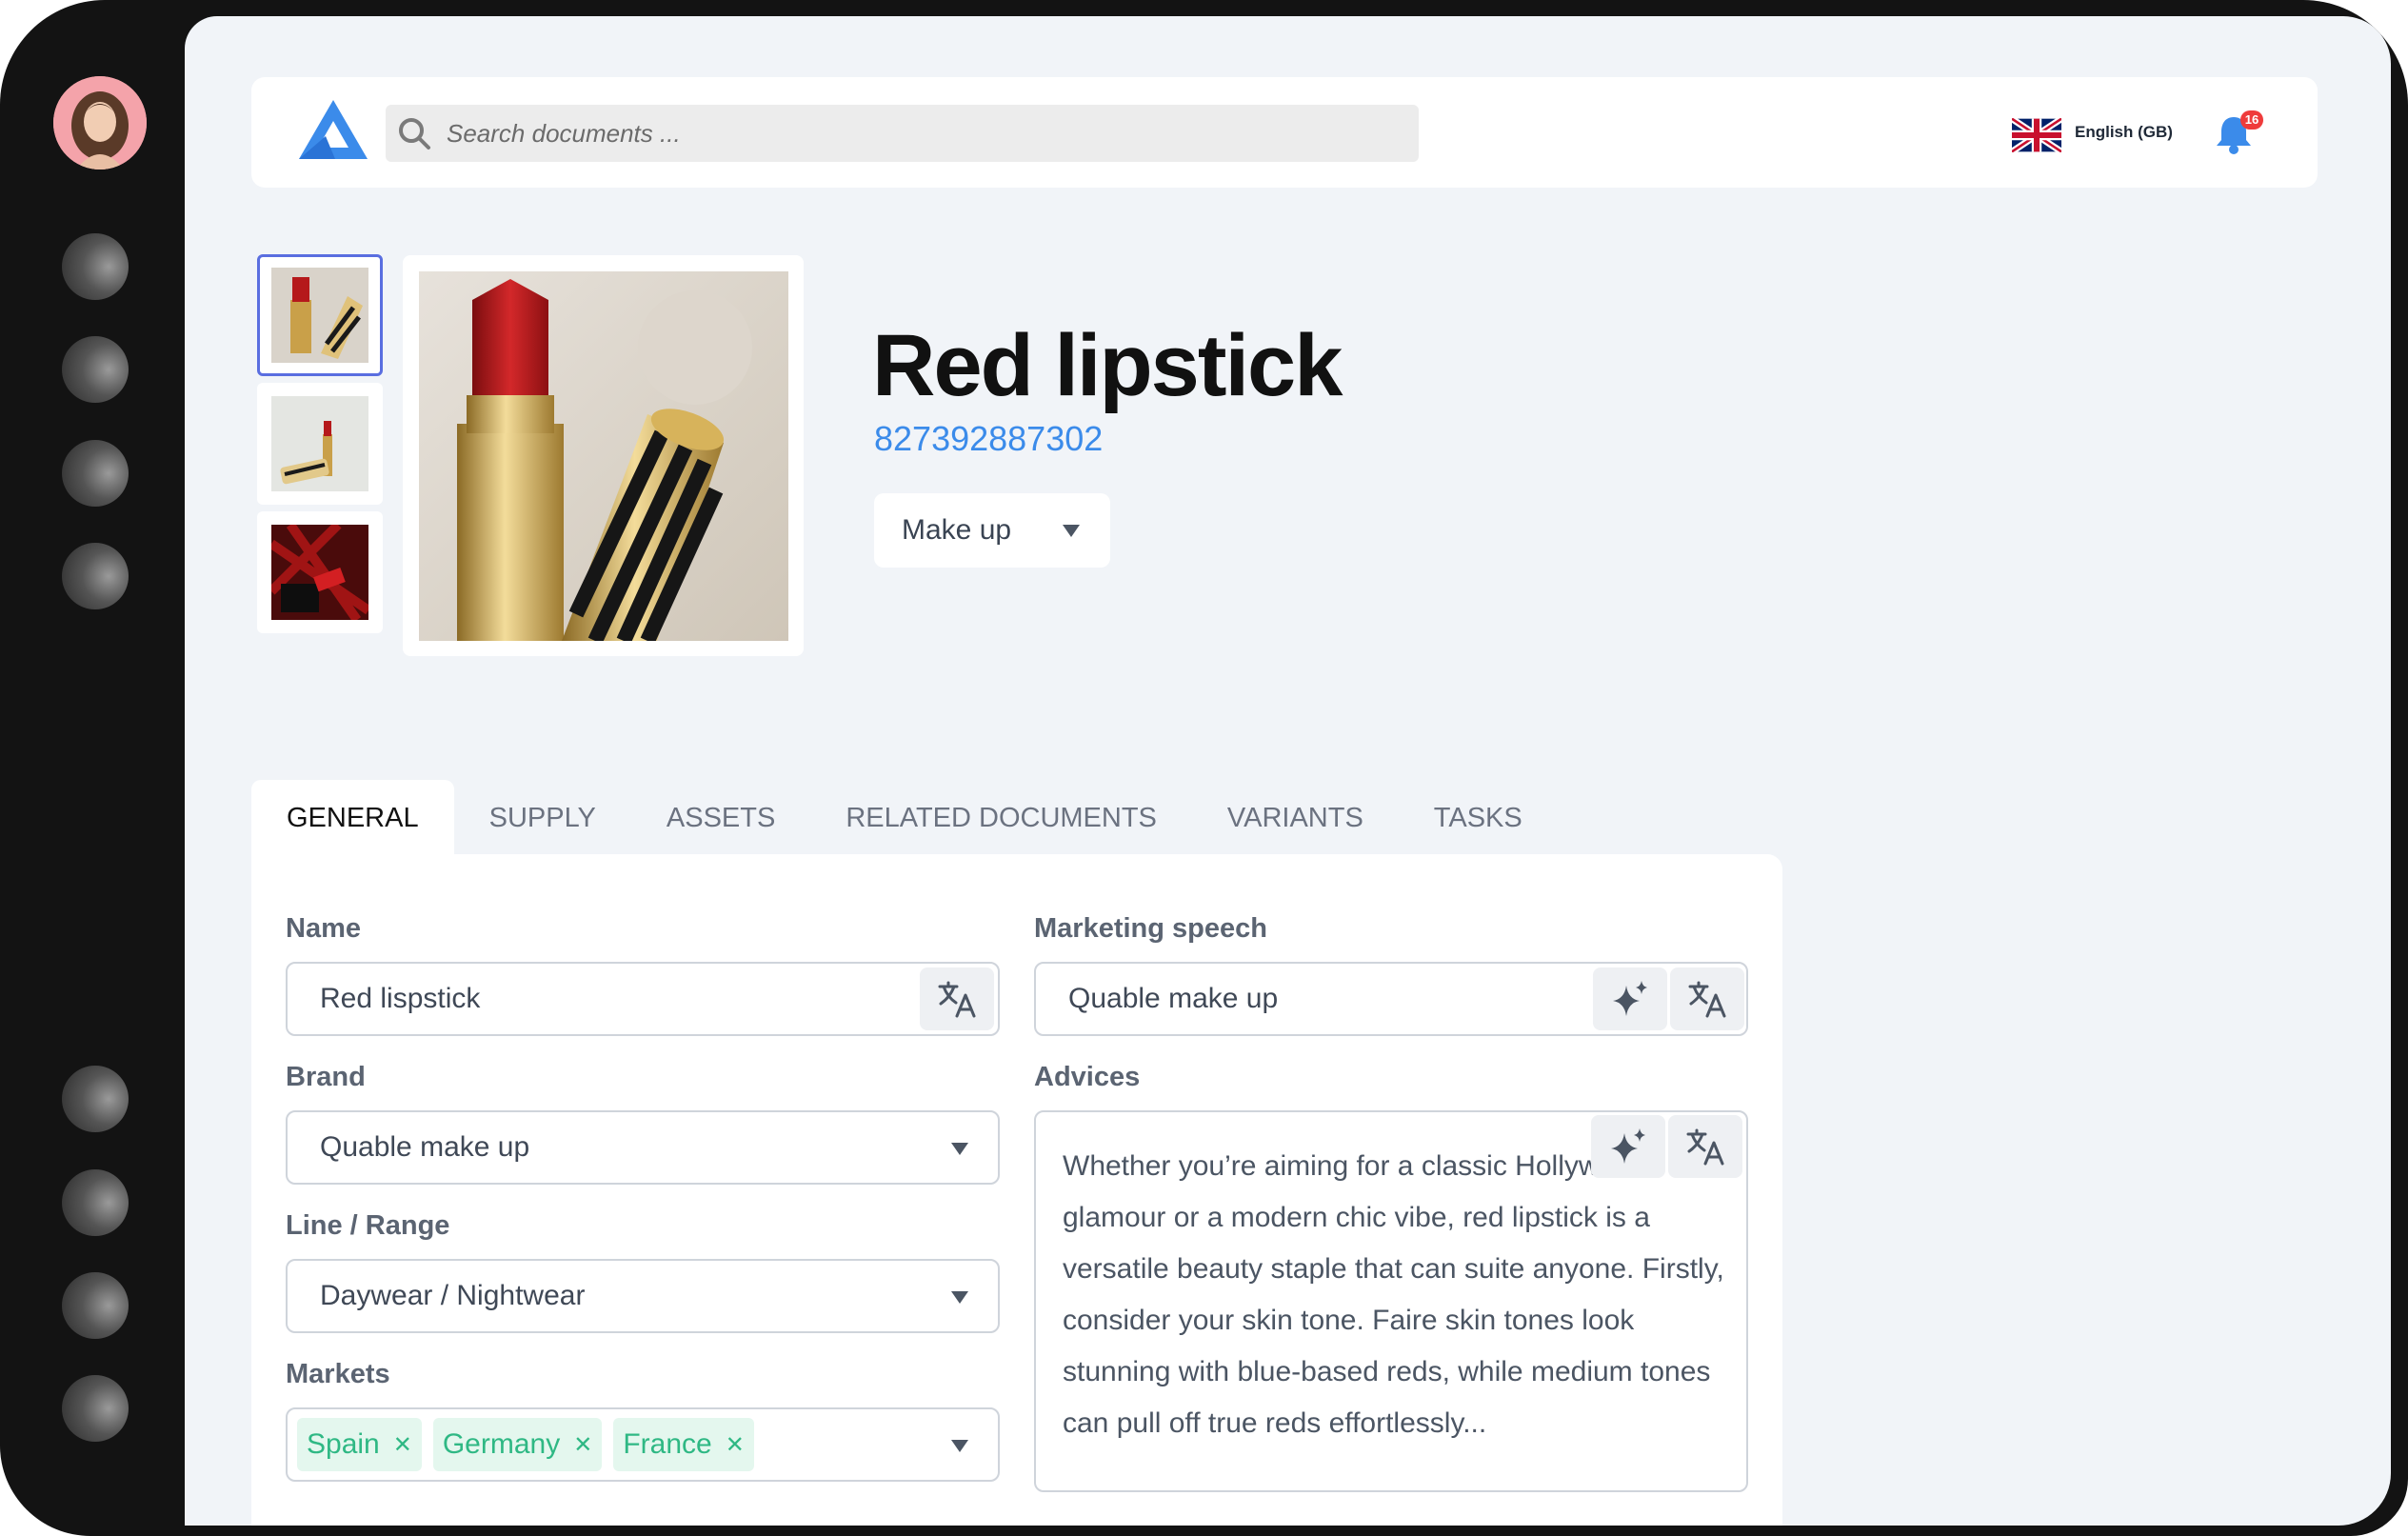 This screenshot has width=2408, height=1536. I want to click on tab-assets: ASSETS, so click(721, 818).